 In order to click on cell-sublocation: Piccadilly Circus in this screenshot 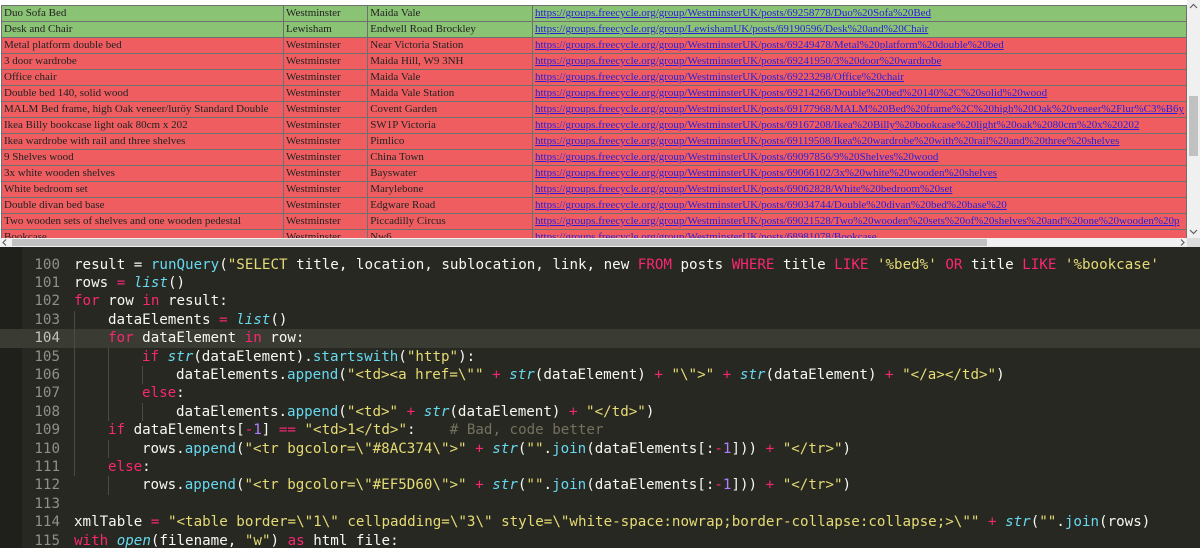, I will do `click(450, 221)`.